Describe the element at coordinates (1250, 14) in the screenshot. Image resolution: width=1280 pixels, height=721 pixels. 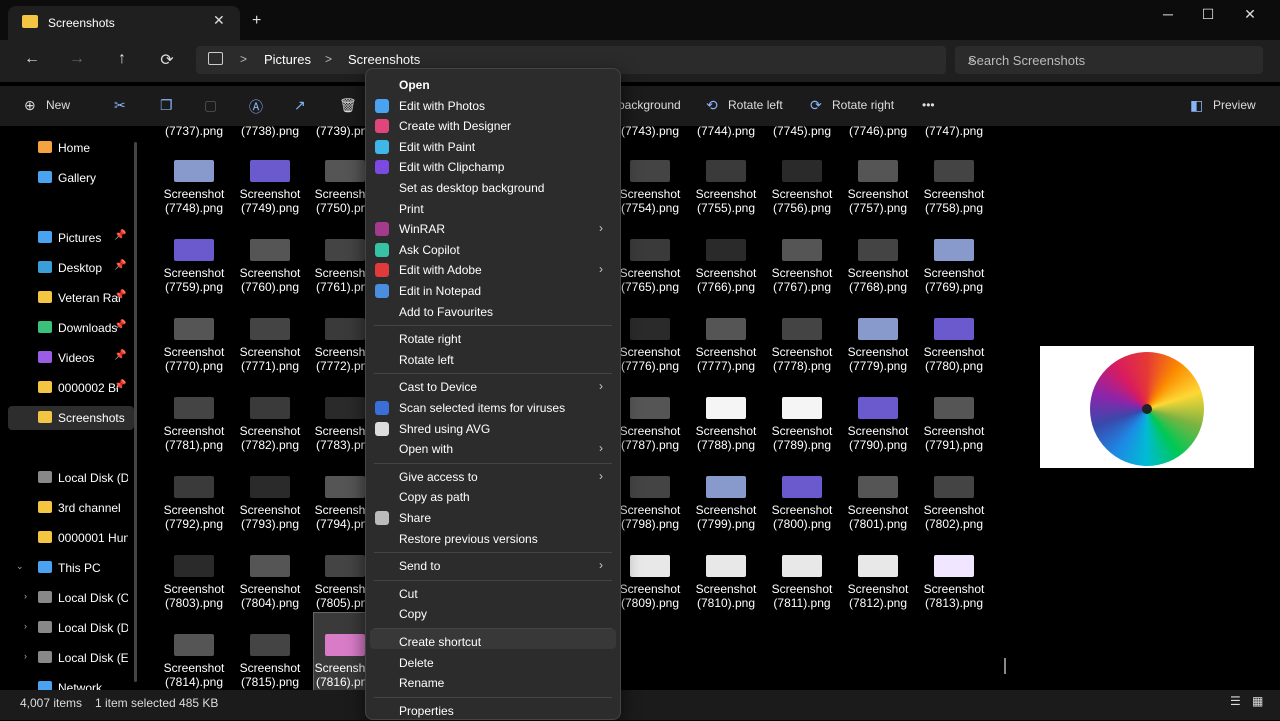
I see `close-window-button: ✕` at that location.